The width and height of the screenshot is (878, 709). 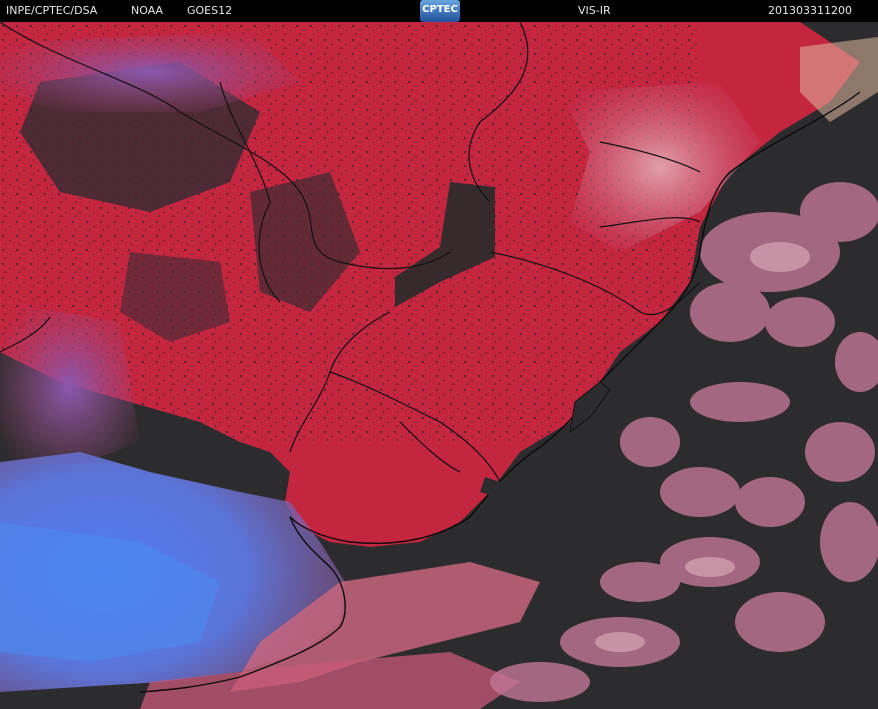 What do you see at coordinates (810, 10) in the screenshot?
I see `timestamp-label: 201303311200` at bounding box center [810, 10].